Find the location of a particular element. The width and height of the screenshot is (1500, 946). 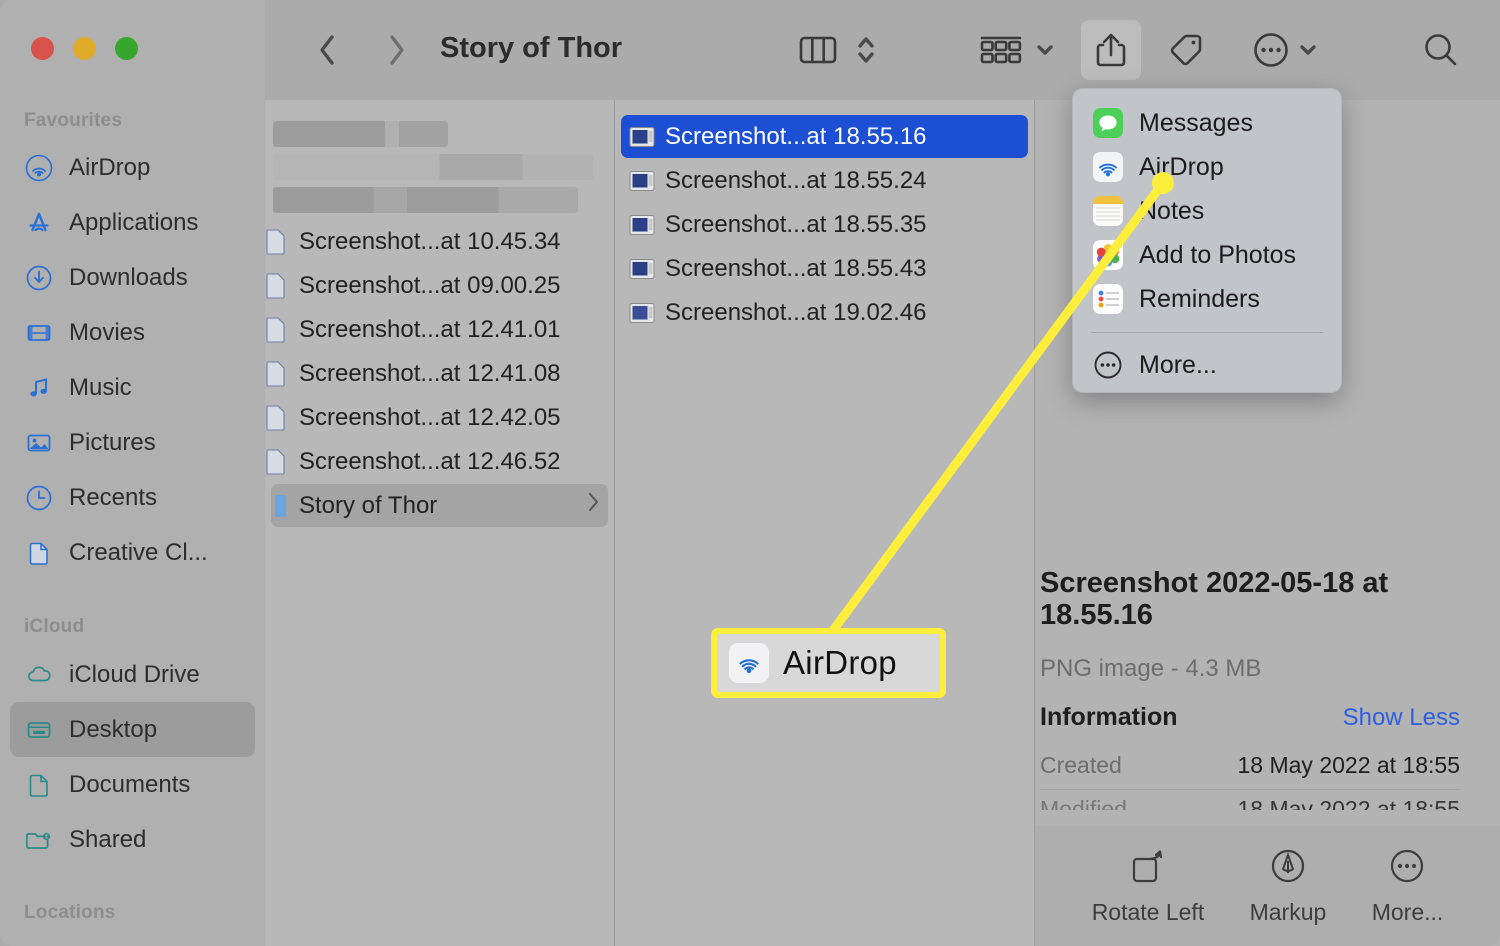

sidebar-item-pictures: Pictures is located at coordinates (132, 442).